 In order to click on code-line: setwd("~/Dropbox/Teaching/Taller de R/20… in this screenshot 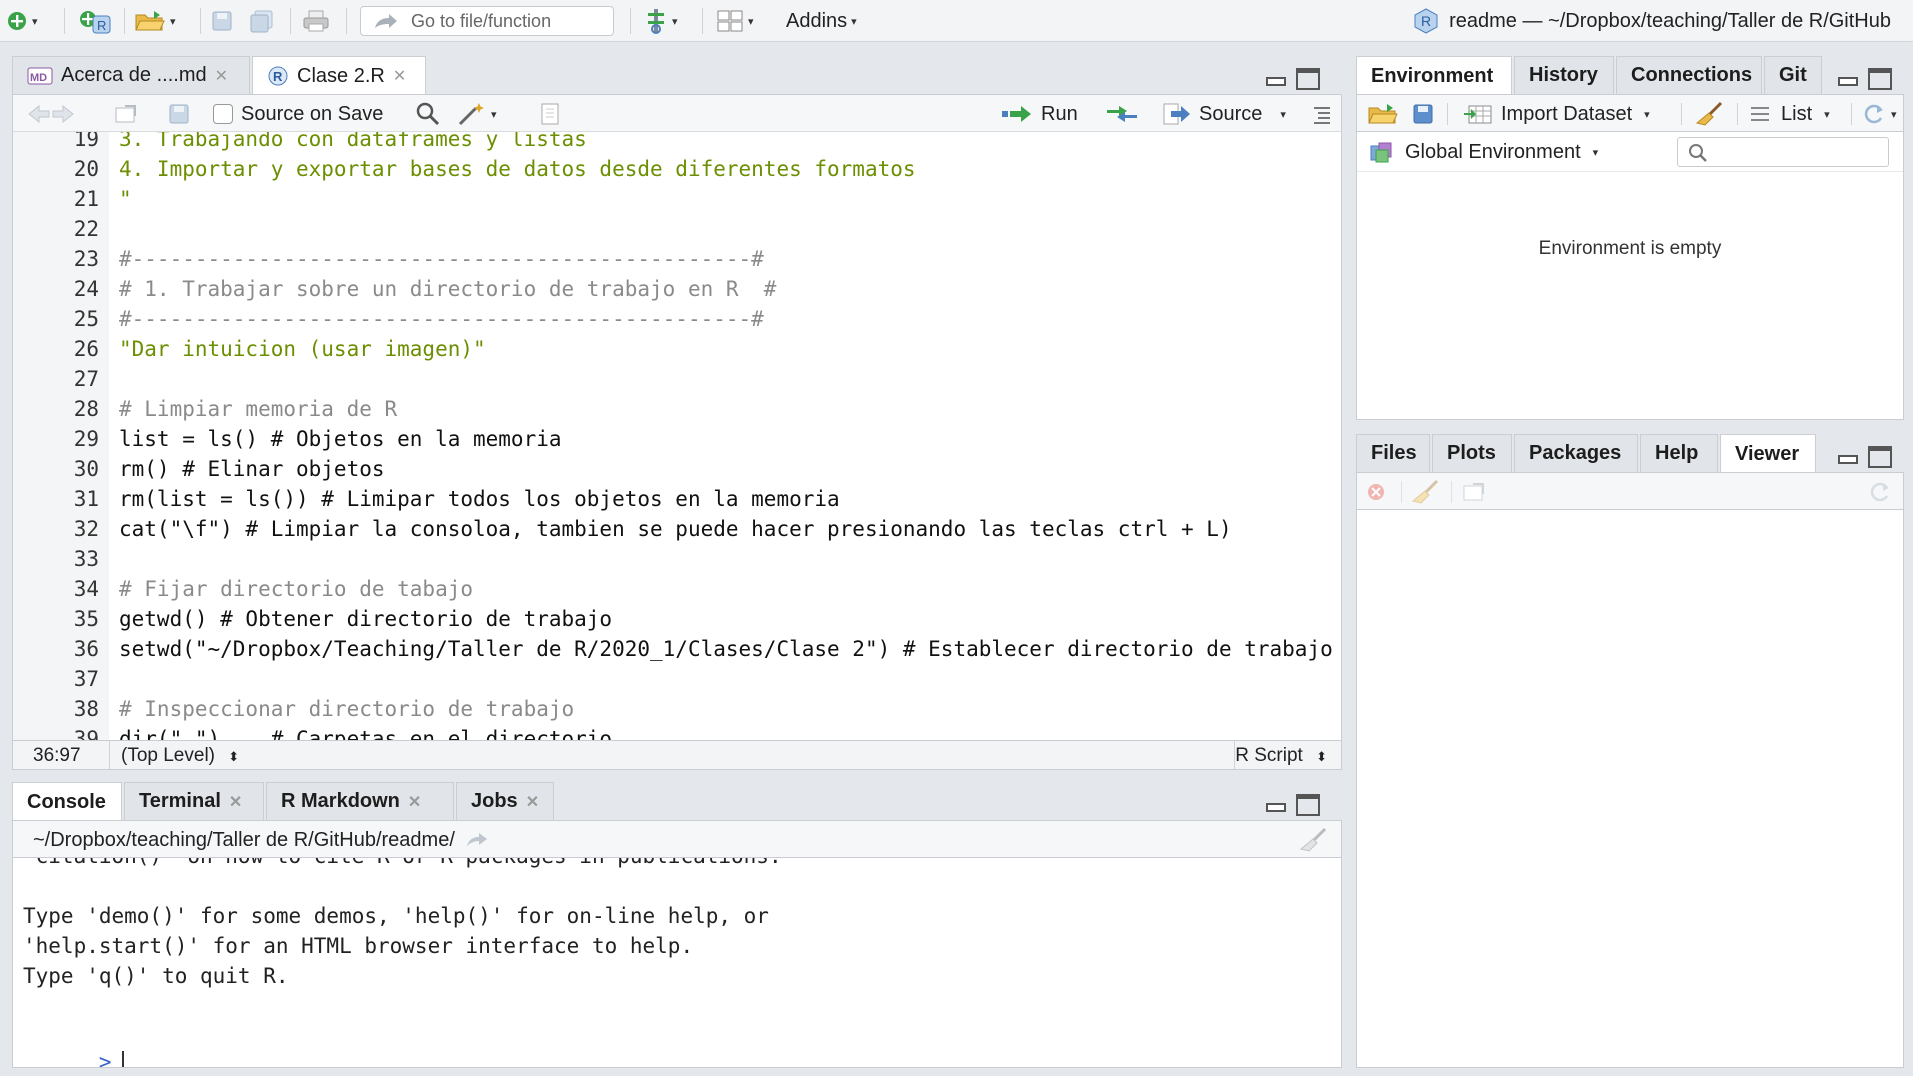, I will do `click(726, 649)`.